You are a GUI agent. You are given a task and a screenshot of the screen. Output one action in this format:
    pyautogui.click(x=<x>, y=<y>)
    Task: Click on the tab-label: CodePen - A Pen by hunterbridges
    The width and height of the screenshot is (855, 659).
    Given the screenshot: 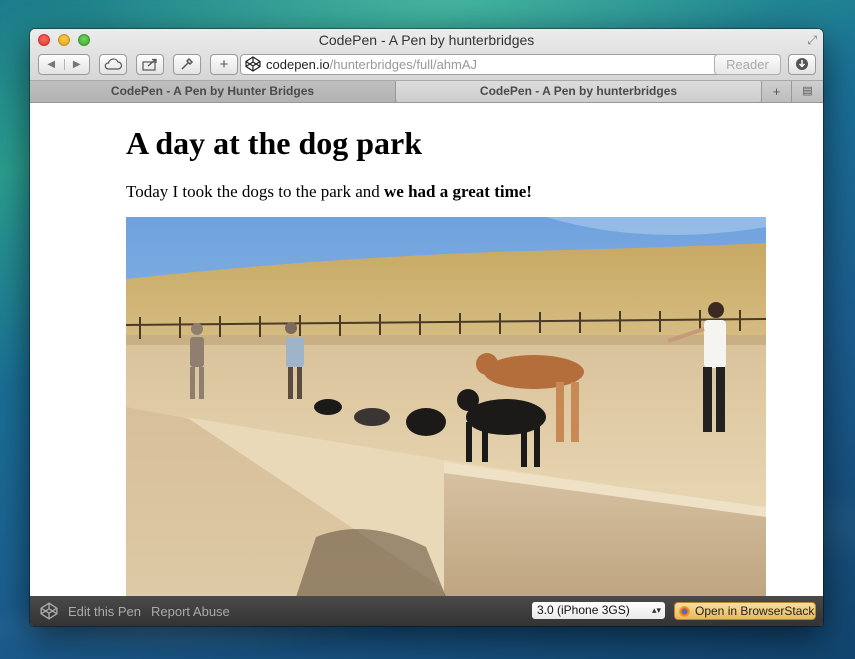 What is the action you would take?
    pyautogui.click(x=578, y=91)
    